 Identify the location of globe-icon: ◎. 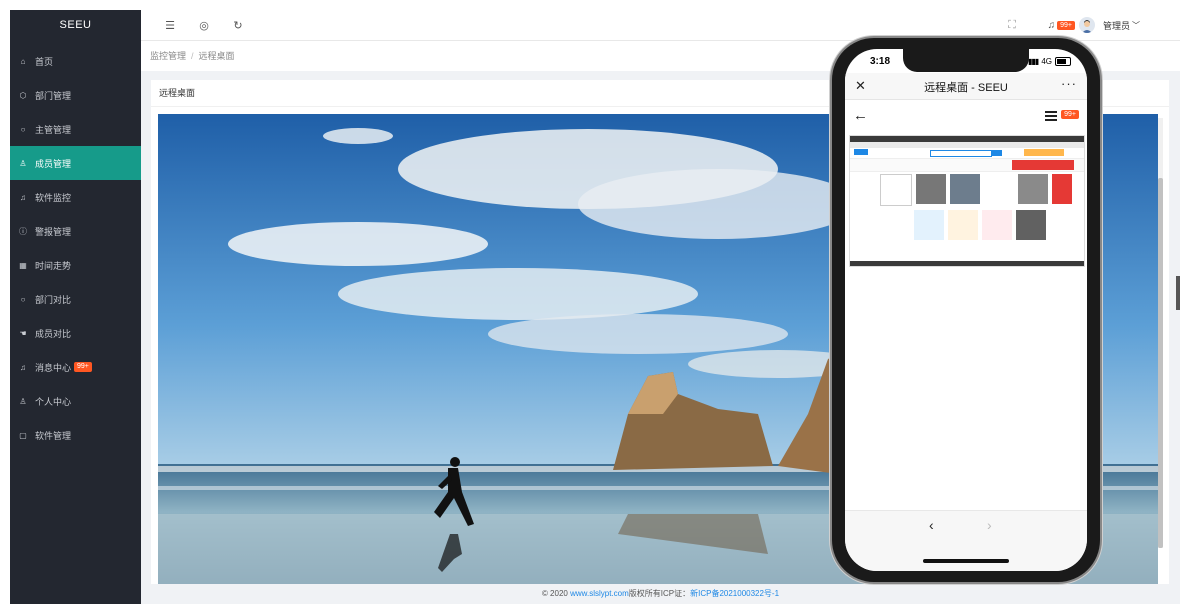
(204, 25).